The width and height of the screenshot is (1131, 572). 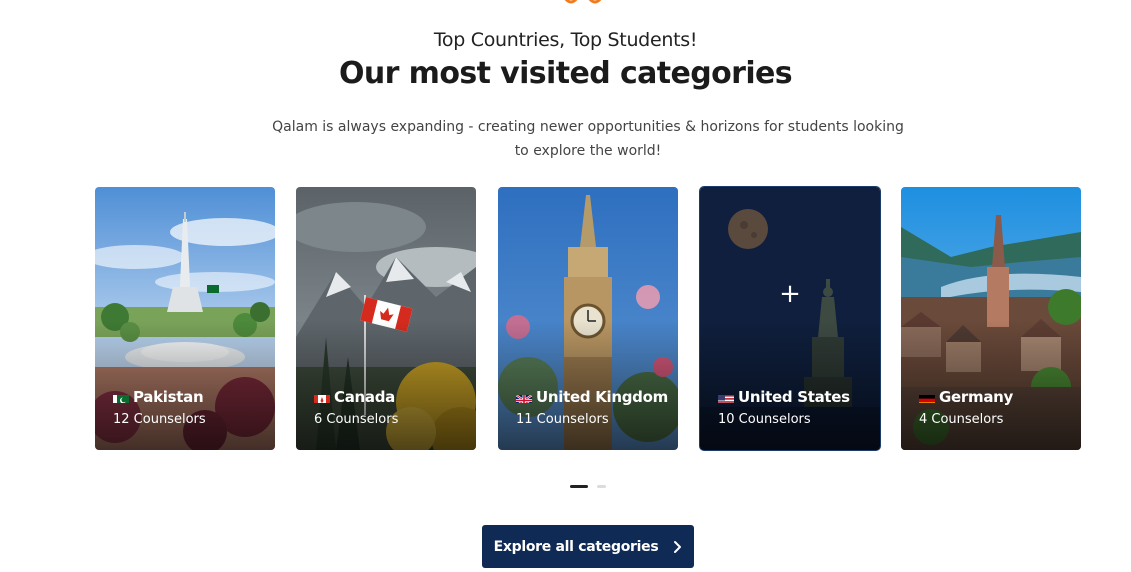 I want to click on us-flag-icon, so click(x=726, y=397).